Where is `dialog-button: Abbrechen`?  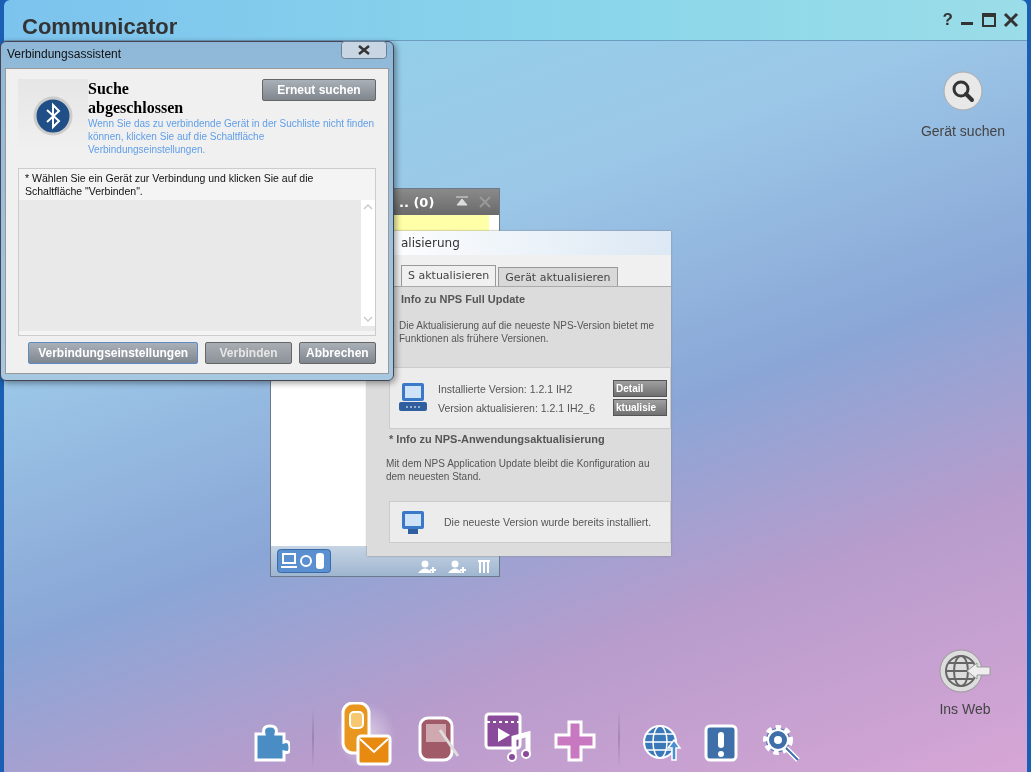
dialog-button: Abbrechen is located at coordinates (337, 353).